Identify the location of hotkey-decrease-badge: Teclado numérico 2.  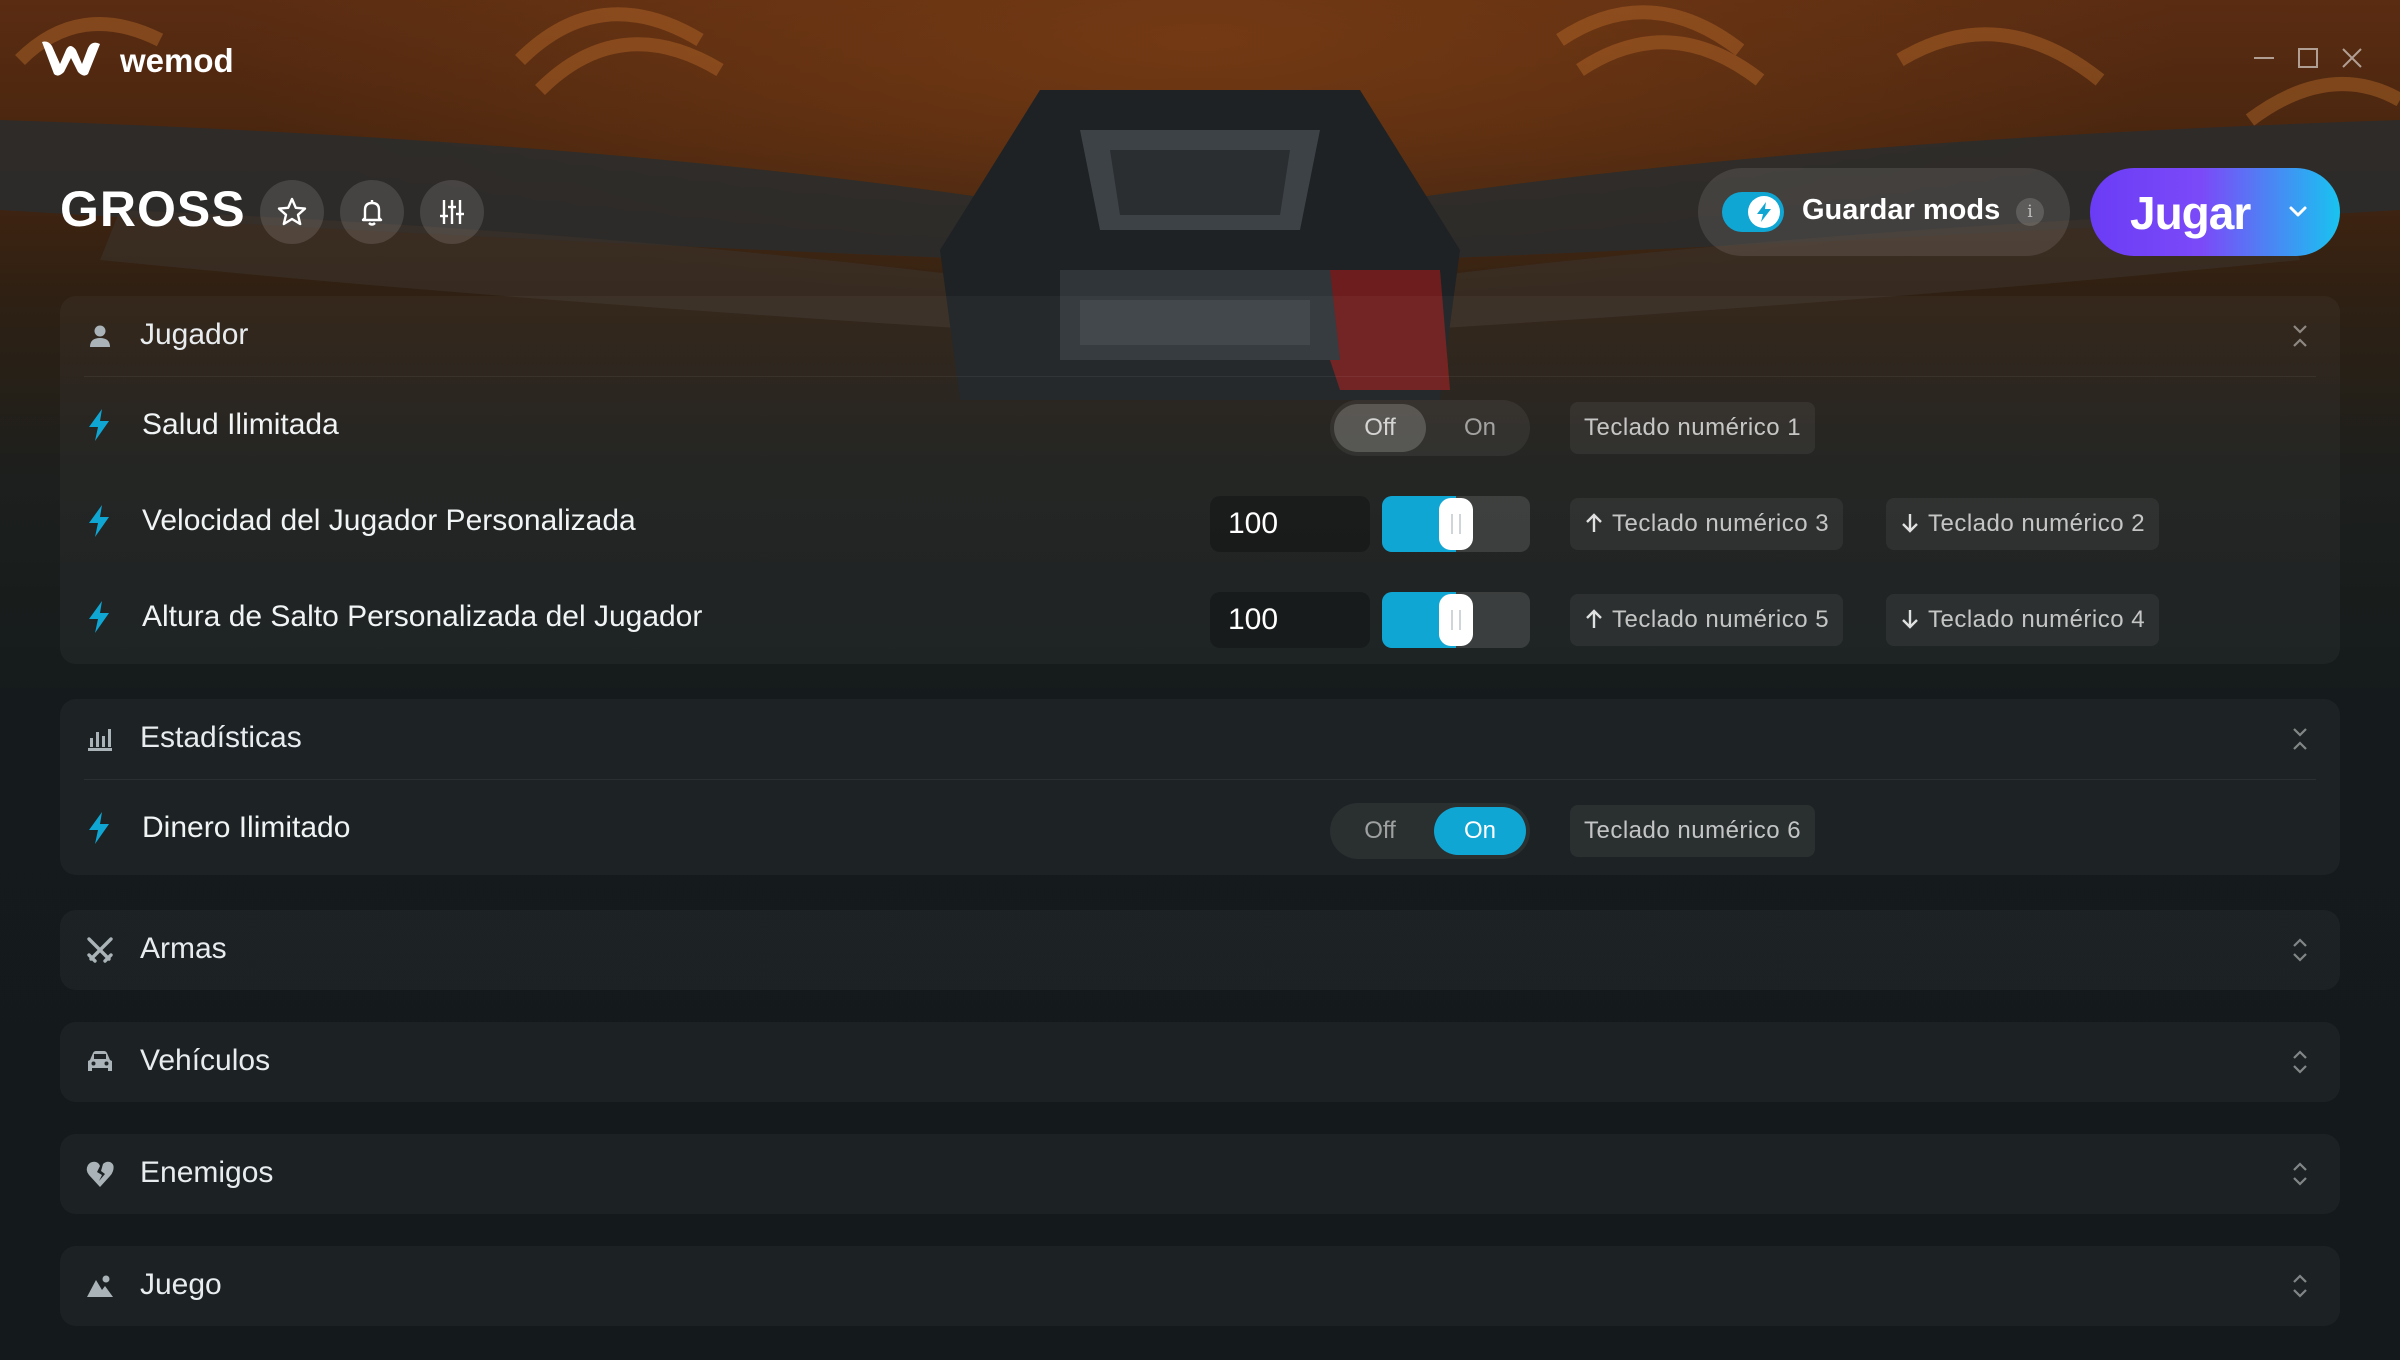
(2023, 524).